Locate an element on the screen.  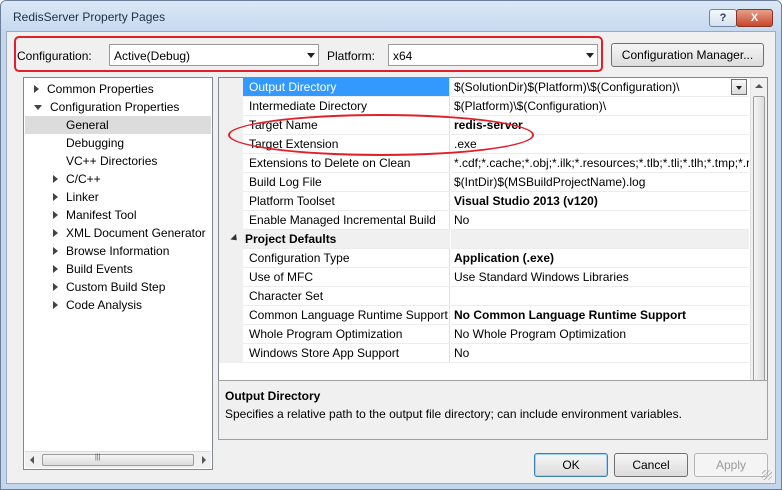
tree-item-label: General is located at coordinates (87, 125).